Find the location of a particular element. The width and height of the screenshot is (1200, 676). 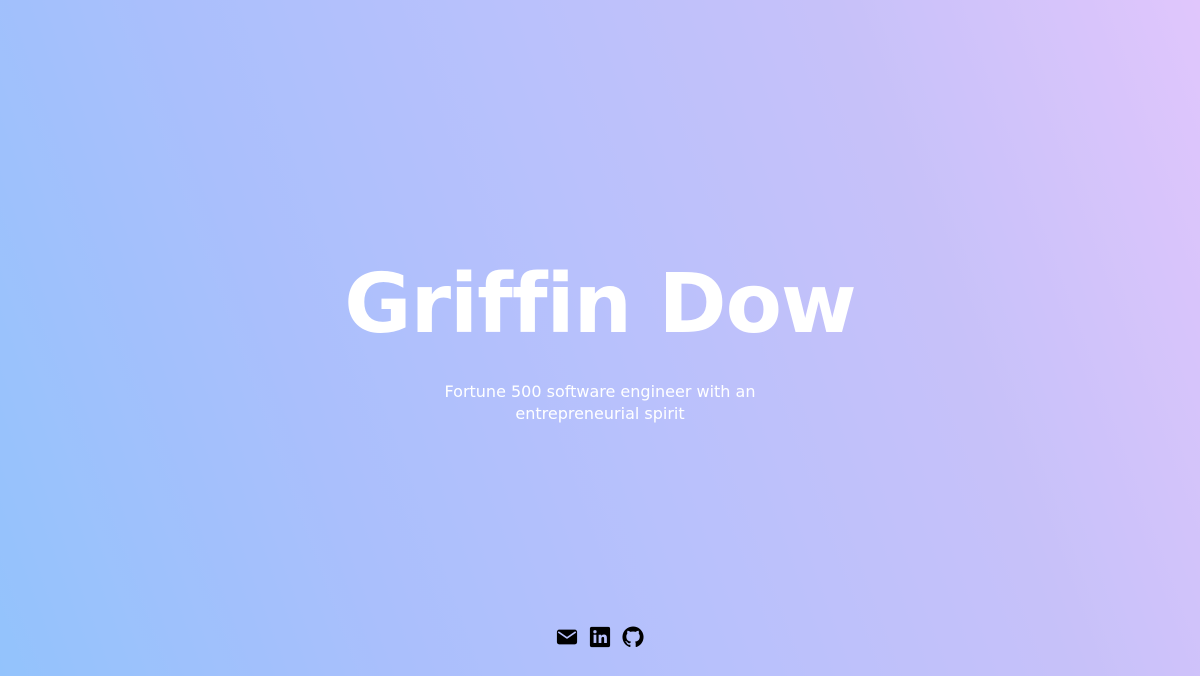

linkedin-link is located at coordinates (600, 637).